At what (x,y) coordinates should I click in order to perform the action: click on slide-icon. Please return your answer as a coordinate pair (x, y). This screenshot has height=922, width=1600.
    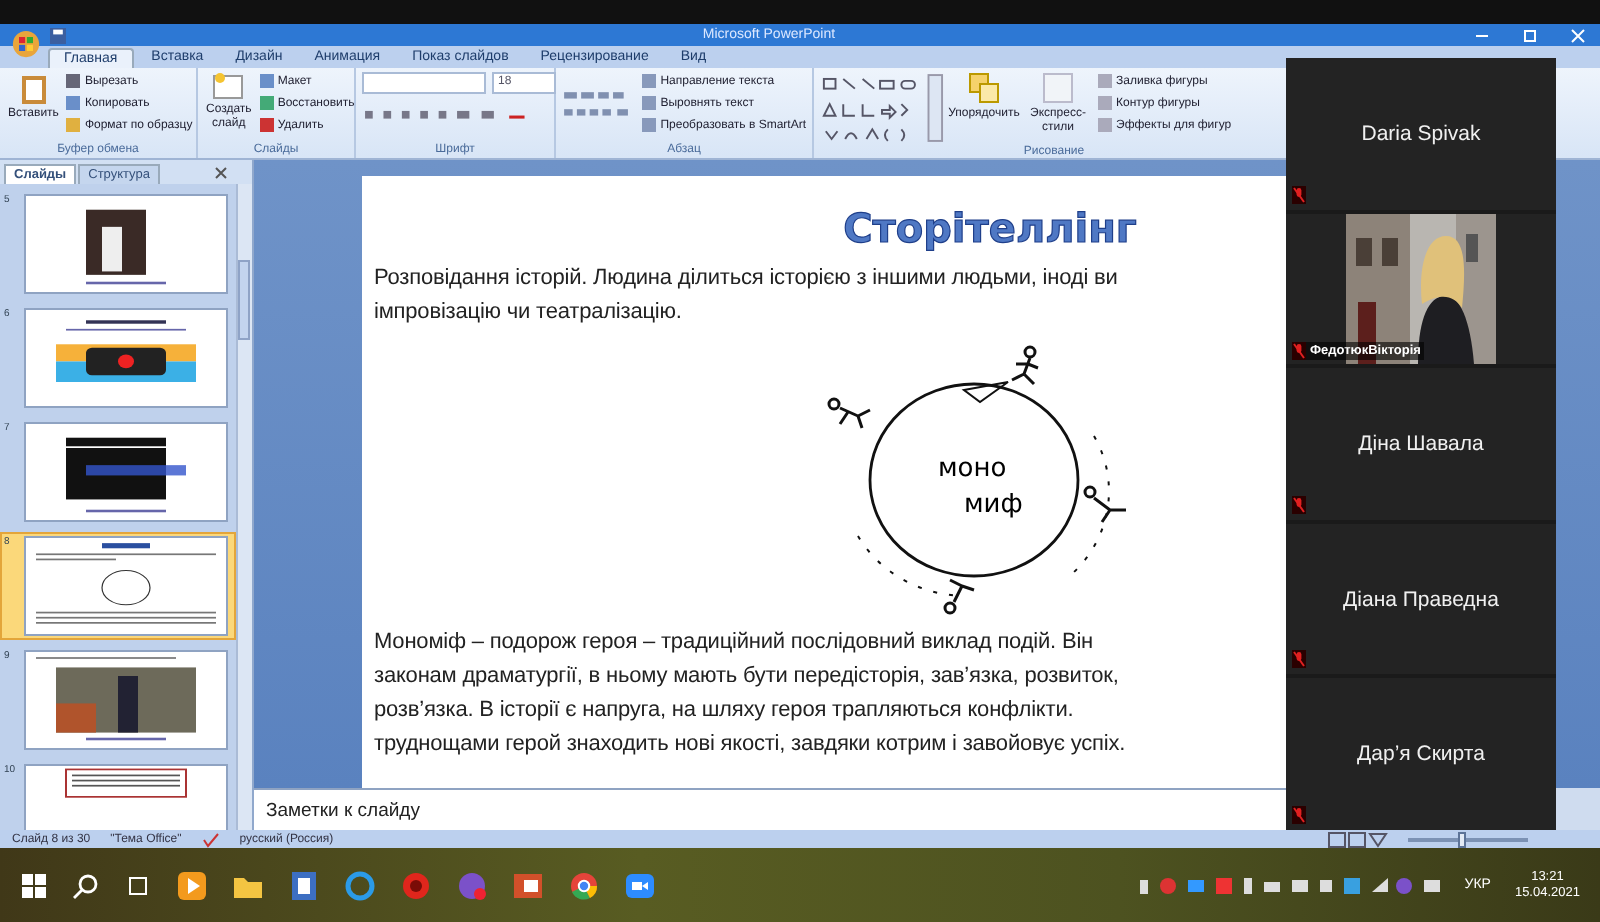
    Looking at the image, I should click on (228, 86).